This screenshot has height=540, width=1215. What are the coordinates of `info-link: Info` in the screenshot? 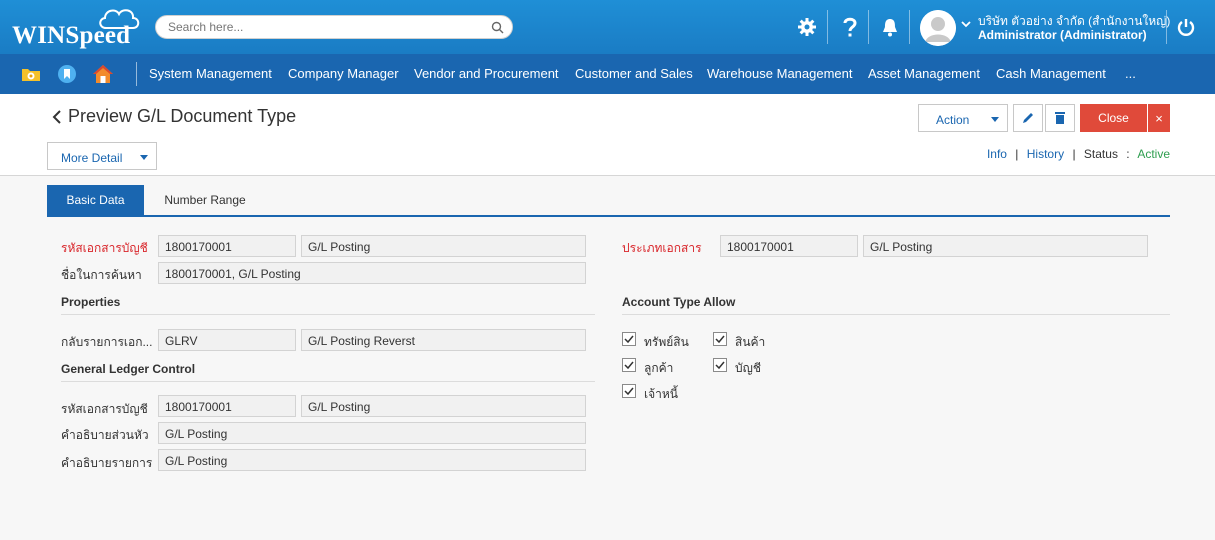 It's located at (997, 154).